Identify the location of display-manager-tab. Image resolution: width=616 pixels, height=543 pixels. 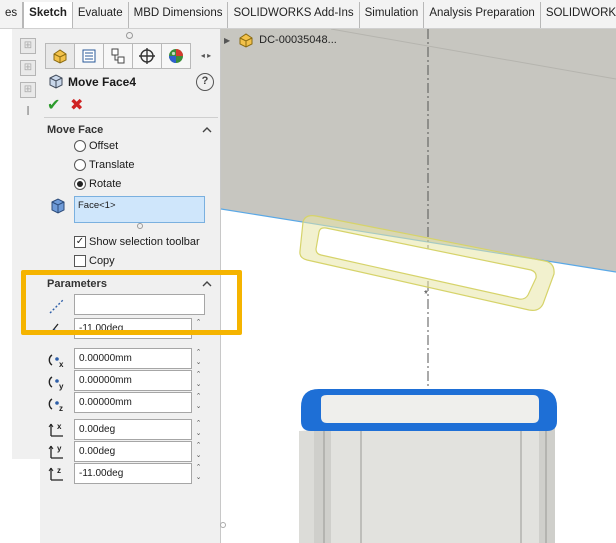
(176, 56).